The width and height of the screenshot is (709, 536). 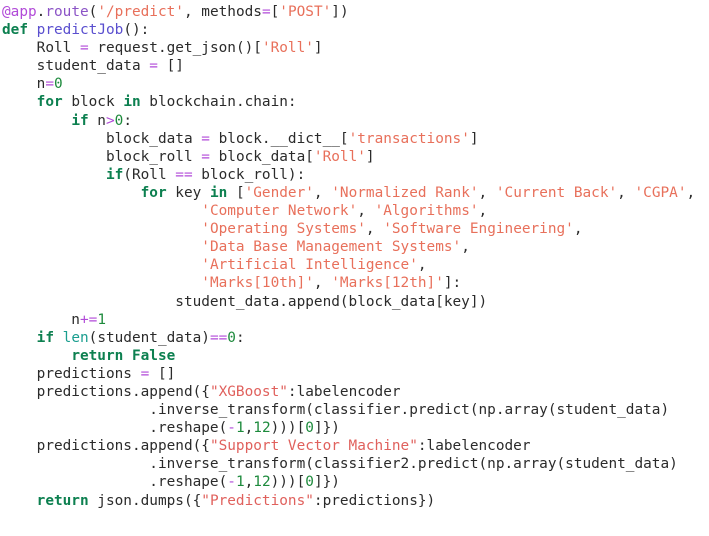 I want to click on code-token-punct: [, so click(x=275, y=12).